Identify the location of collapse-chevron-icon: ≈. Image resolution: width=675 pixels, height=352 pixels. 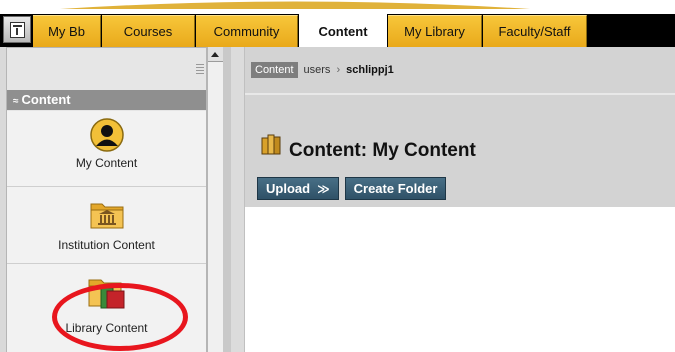
(16, 101).